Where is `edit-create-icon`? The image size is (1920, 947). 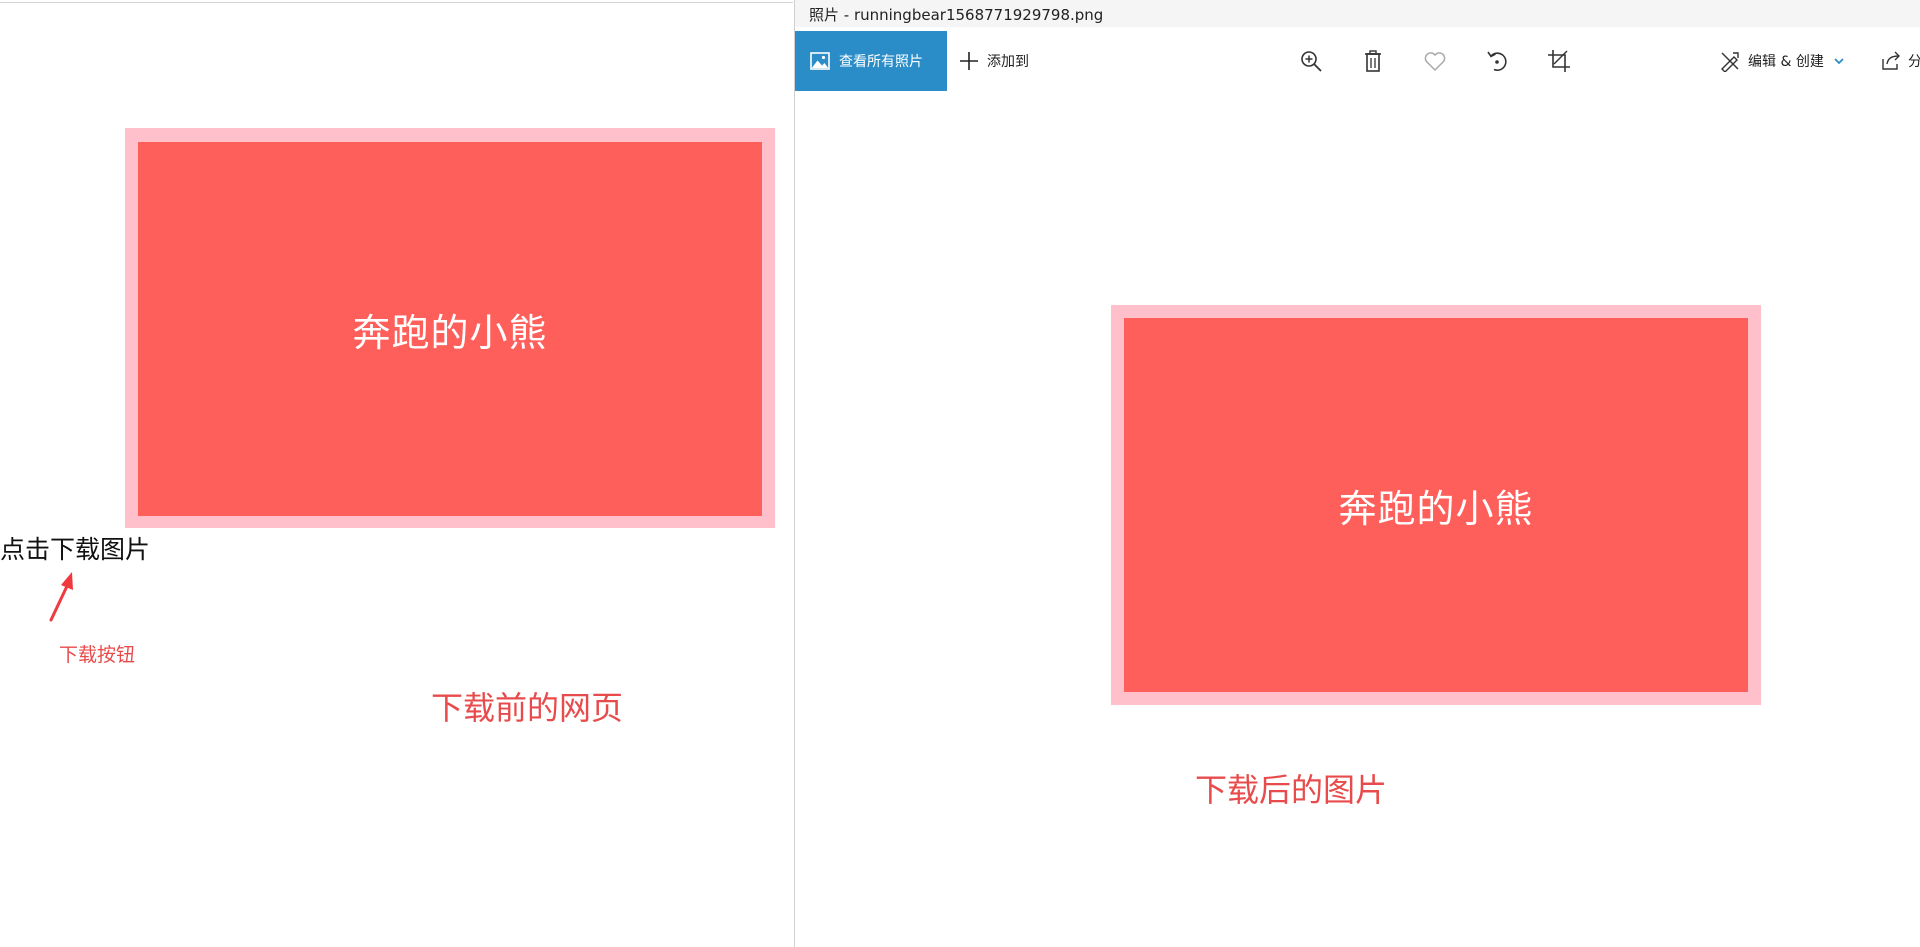 edit-create-icon is located at coordinates (1730, 62).